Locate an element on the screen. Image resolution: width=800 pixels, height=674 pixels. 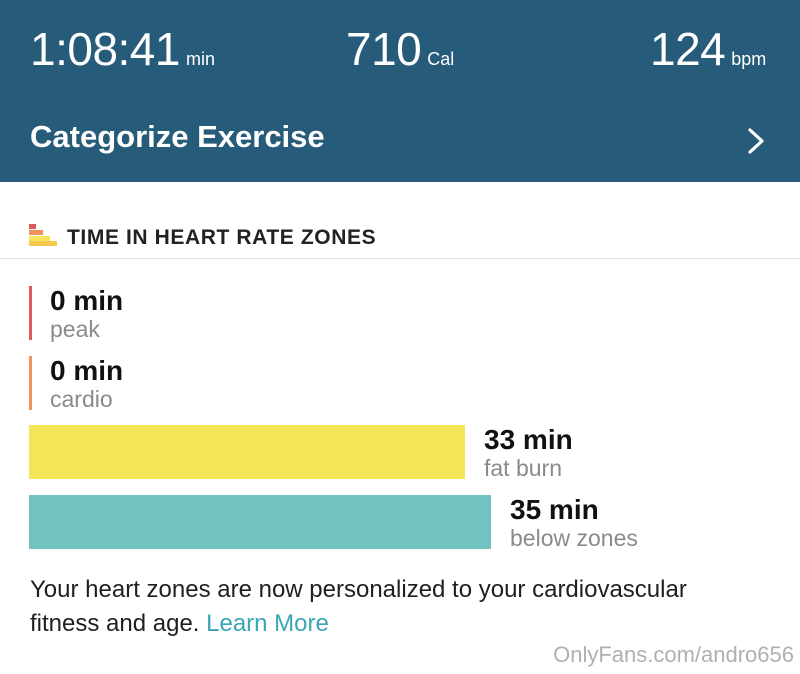
heart-rate-stat: 124 bpm is located at coordinates (708, 49).